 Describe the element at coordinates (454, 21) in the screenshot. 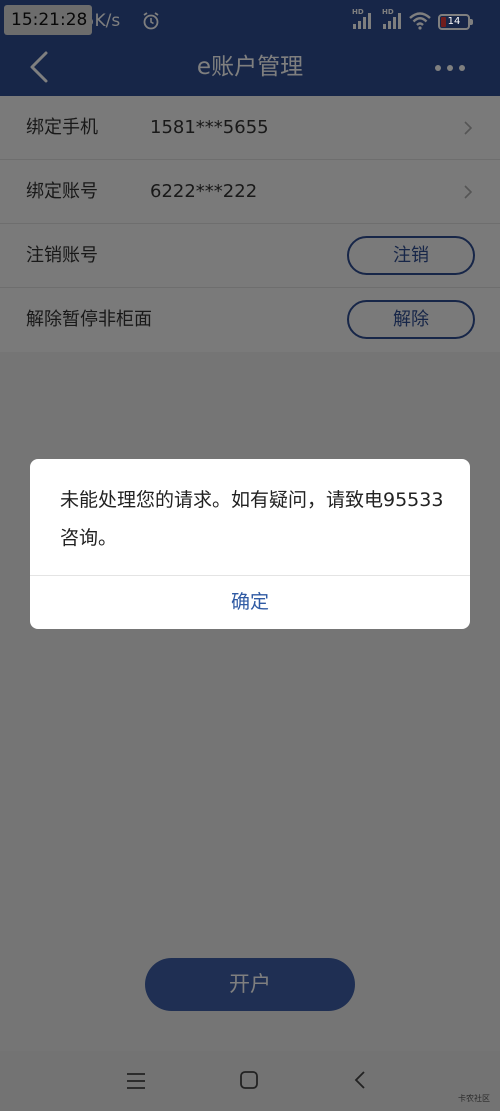

I see `battery-percent: 14` at that location.